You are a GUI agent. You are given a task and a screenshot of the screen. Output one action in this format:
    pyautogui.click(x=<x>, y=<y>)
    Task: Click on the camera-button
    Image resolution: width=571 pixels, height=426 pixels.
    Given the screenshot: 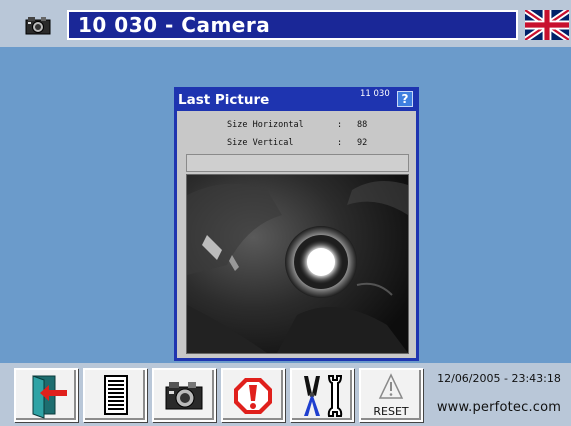 What is the action you would take?
    pyautogui.click(x=184, y=395)
    